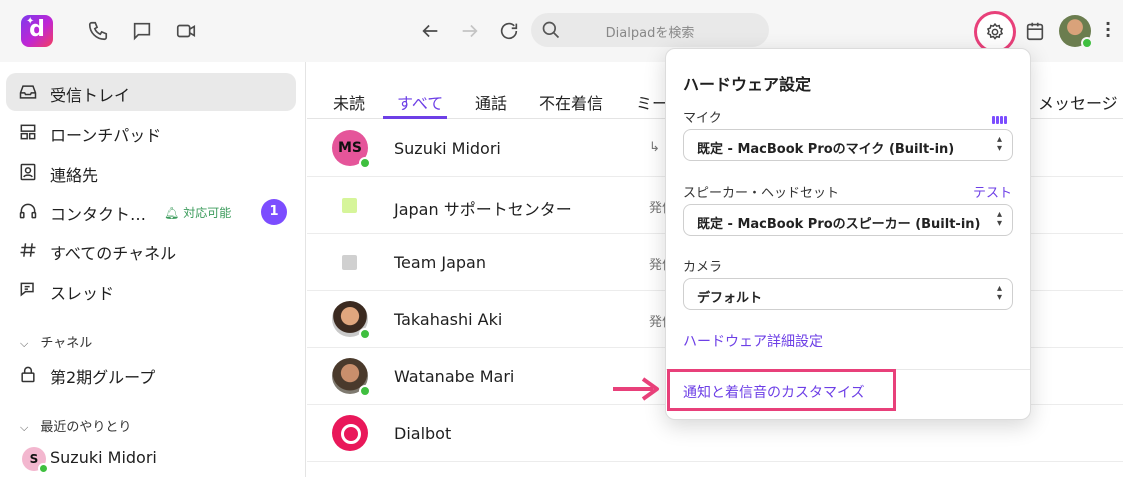 This screenshot has width=1123, height=477. I want to click on mic-level-icon, so click(1000, 116).